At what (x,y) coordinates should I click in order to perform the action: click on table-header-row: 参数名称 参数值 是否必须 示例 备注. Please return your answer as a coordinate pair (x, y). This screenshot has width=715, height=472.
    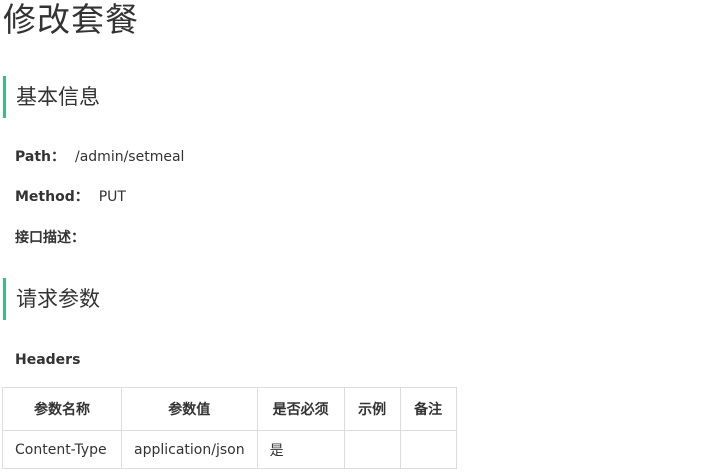
    Looking at the image, I should click on (229, 409).